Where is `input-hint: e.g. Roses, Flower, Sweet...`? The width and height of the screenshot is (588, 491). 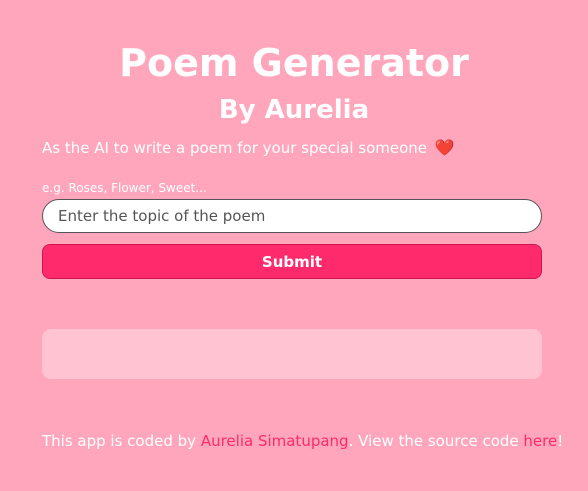
input-hint: e.g. Roses, Flower, Sweet... is located at coordinates (124, 188).